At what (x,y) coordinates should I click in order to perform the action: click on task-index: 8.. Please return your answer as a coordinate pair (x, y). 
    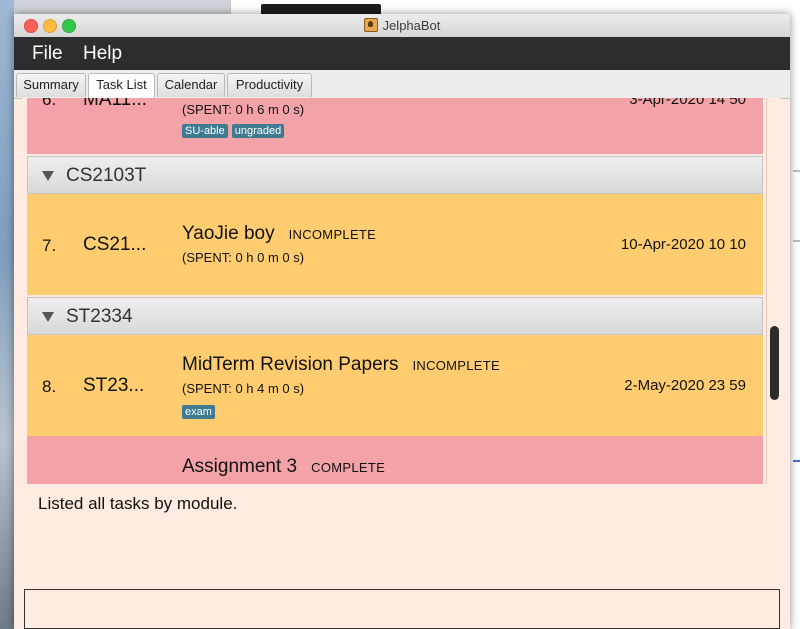
    Looking at the image, I should click on (49, 386).